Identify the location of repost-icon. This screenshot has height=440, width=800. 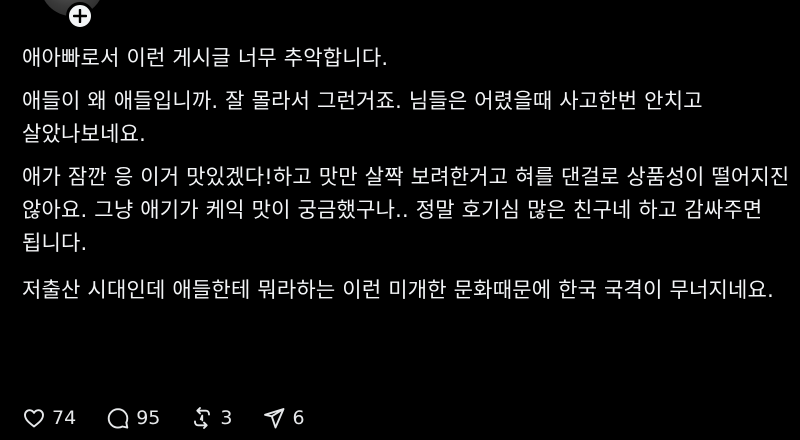
(202, 418).